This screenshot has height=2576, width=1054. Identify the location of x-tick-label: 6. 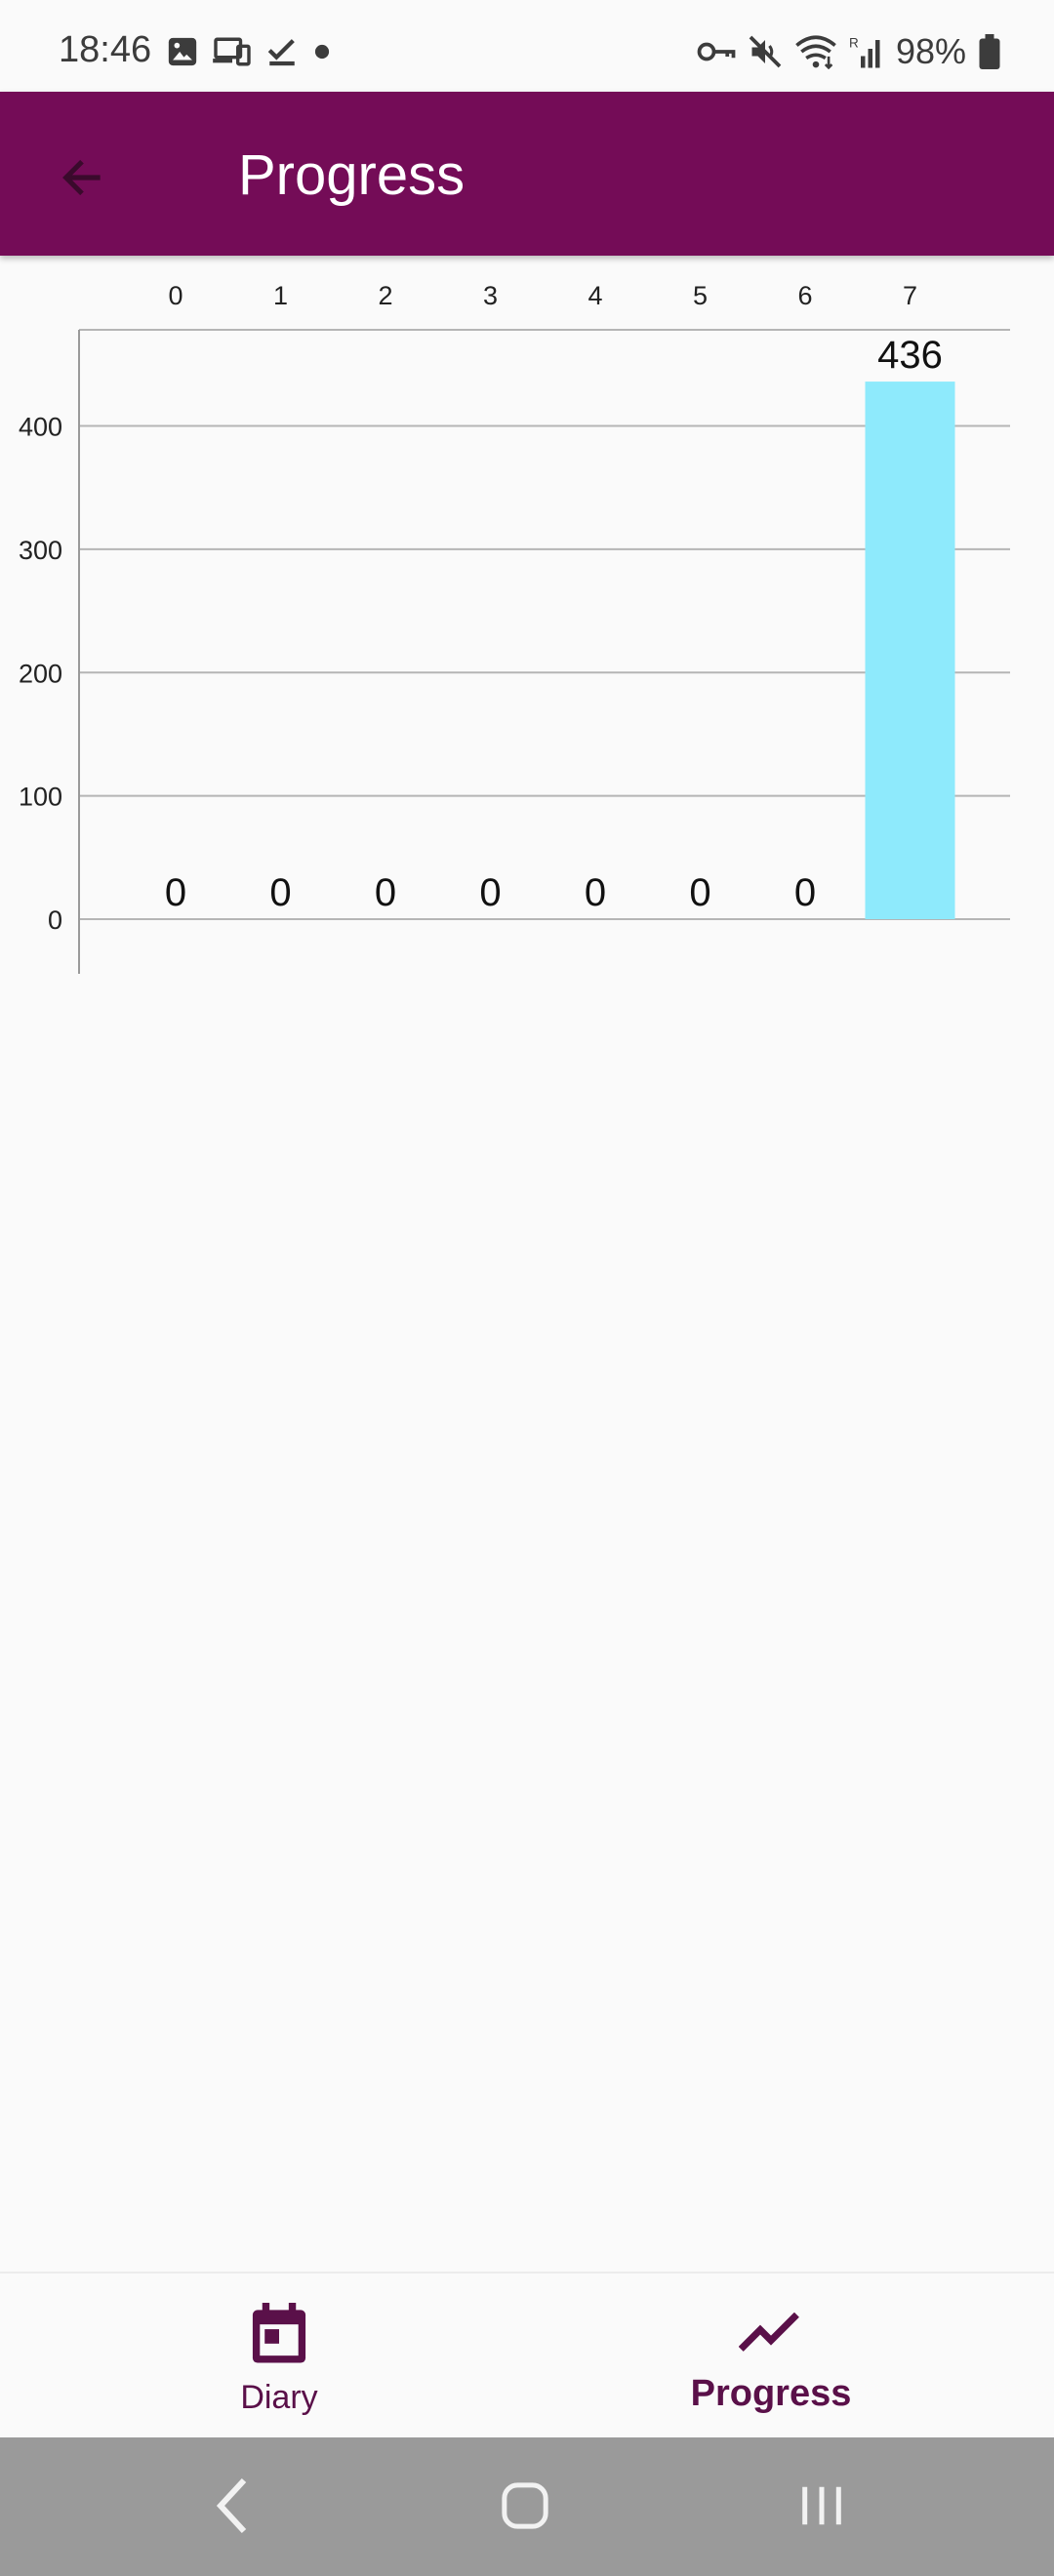
(805, 295).